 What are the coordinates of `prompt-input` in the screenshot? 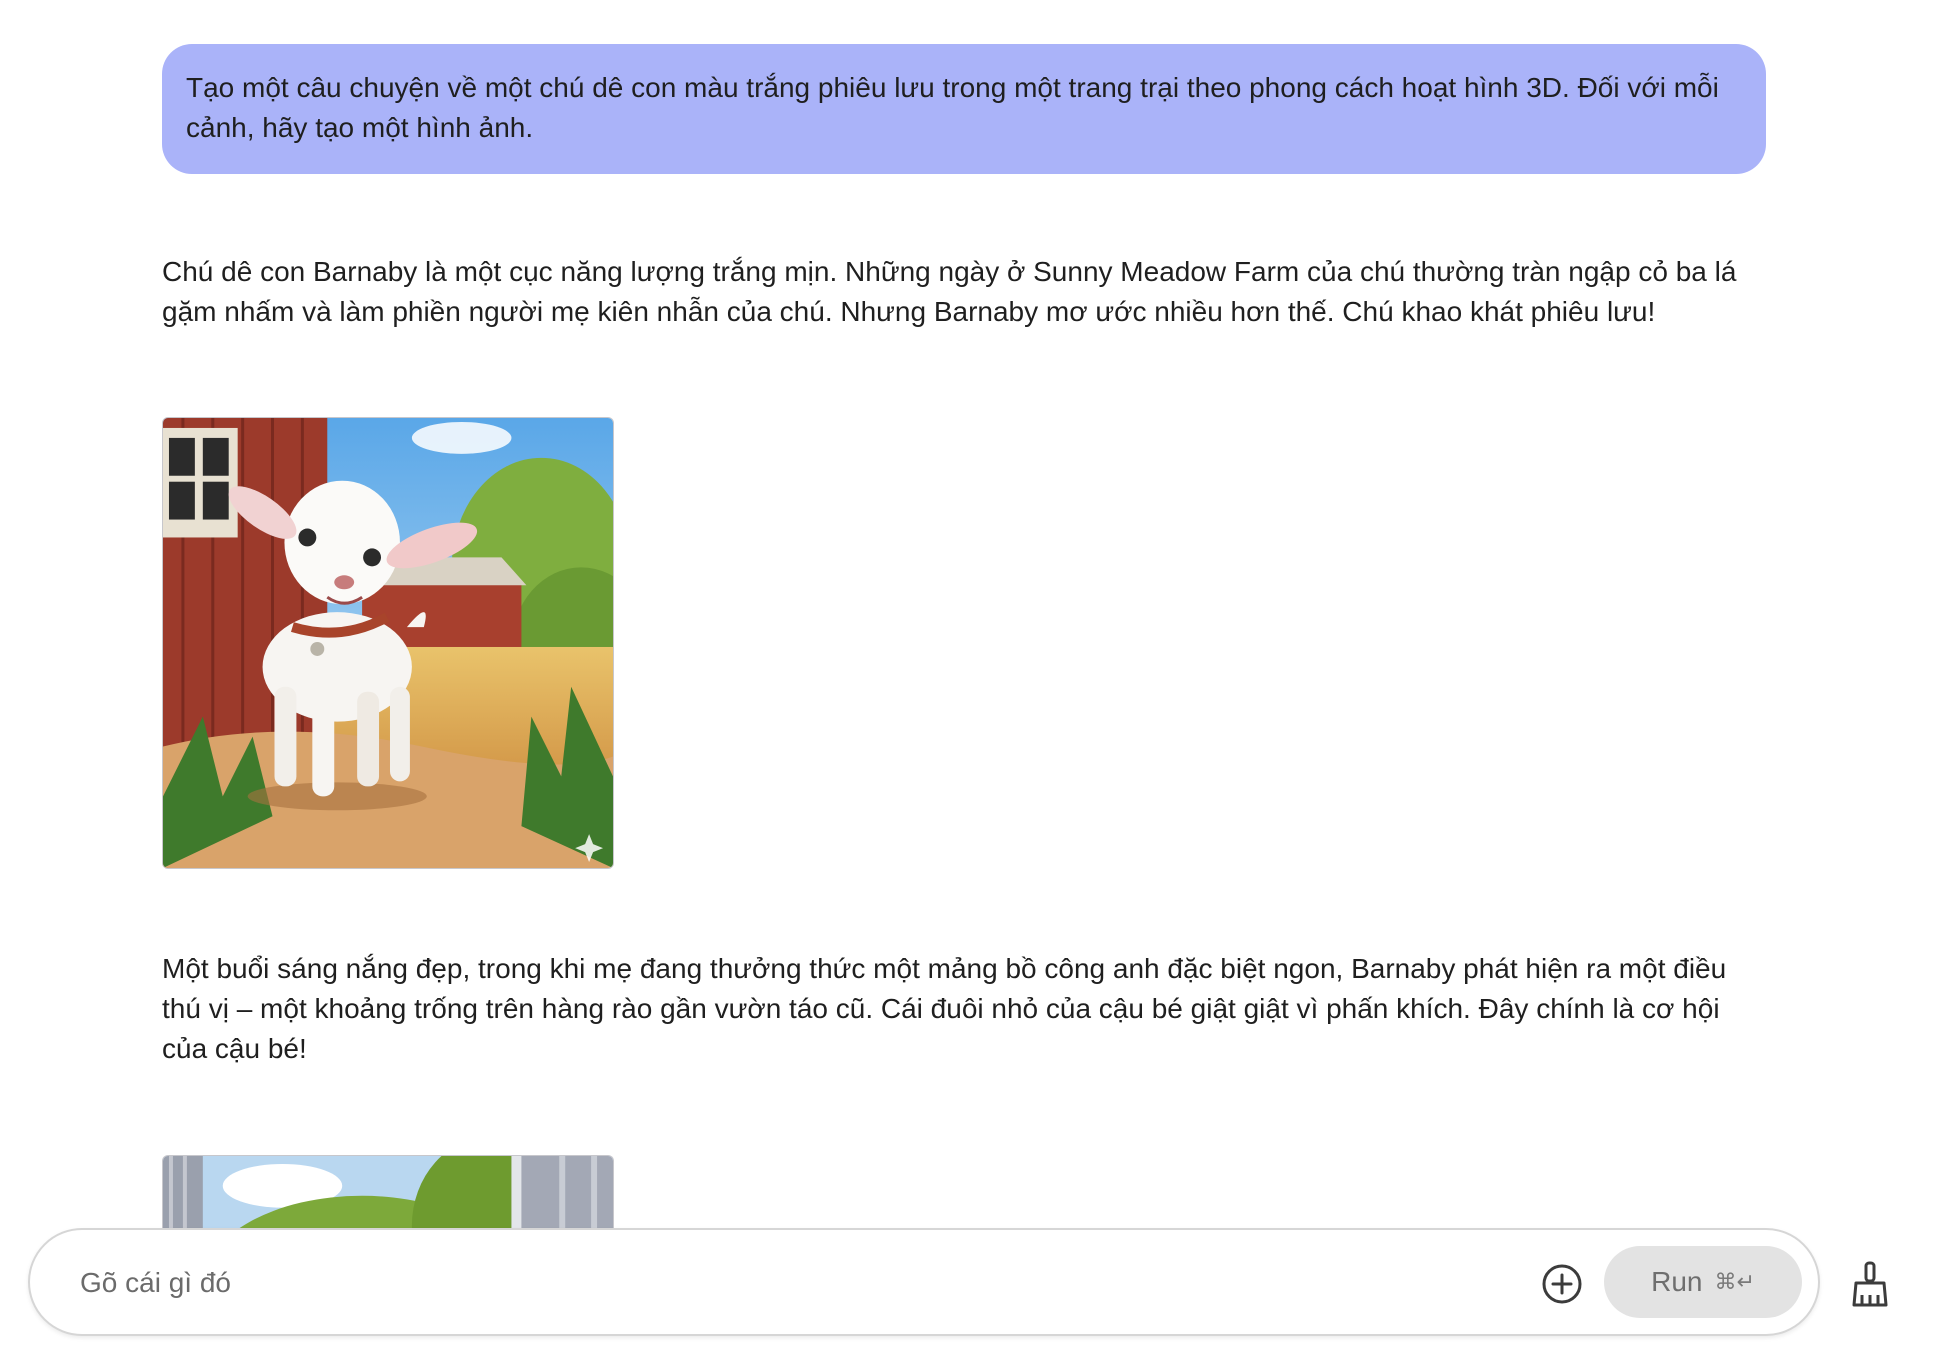 It's located at (780, 1283).